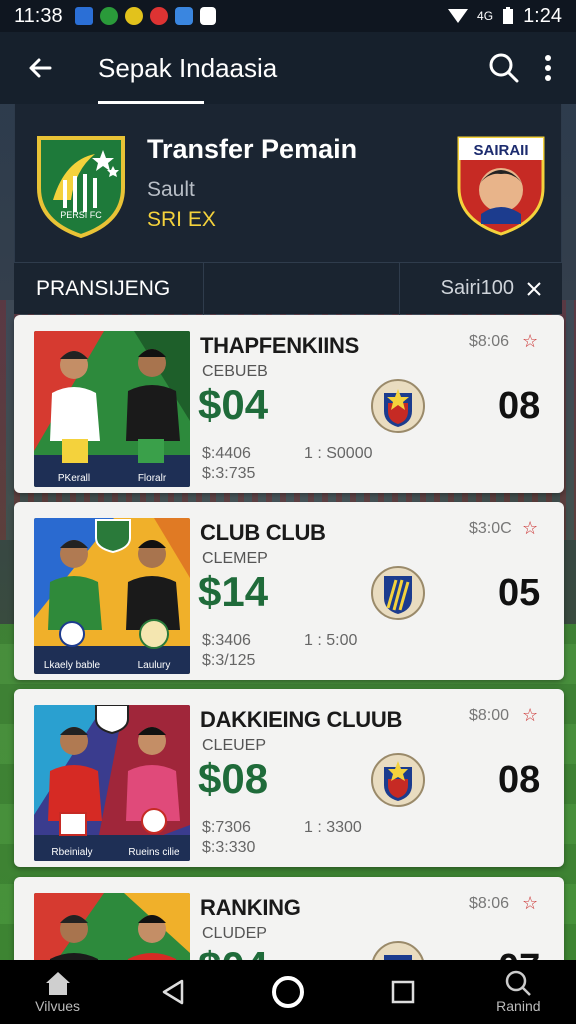 The width and height of the screenshot is (576, 1024). Describe the element at coordinates (477, 288) in the screenshot. I see `filter-label: Sairi100` at that location.